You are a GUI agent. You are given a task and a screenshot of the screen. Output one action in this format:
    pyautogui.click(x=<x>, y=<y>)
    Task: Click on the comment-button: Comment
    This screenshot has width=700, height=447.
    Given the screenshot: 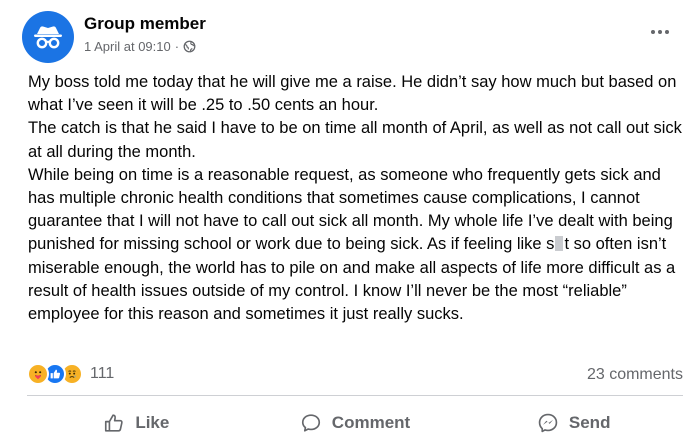 What is the action you would take?
    pyautogui.click(x=355, y=423)
    